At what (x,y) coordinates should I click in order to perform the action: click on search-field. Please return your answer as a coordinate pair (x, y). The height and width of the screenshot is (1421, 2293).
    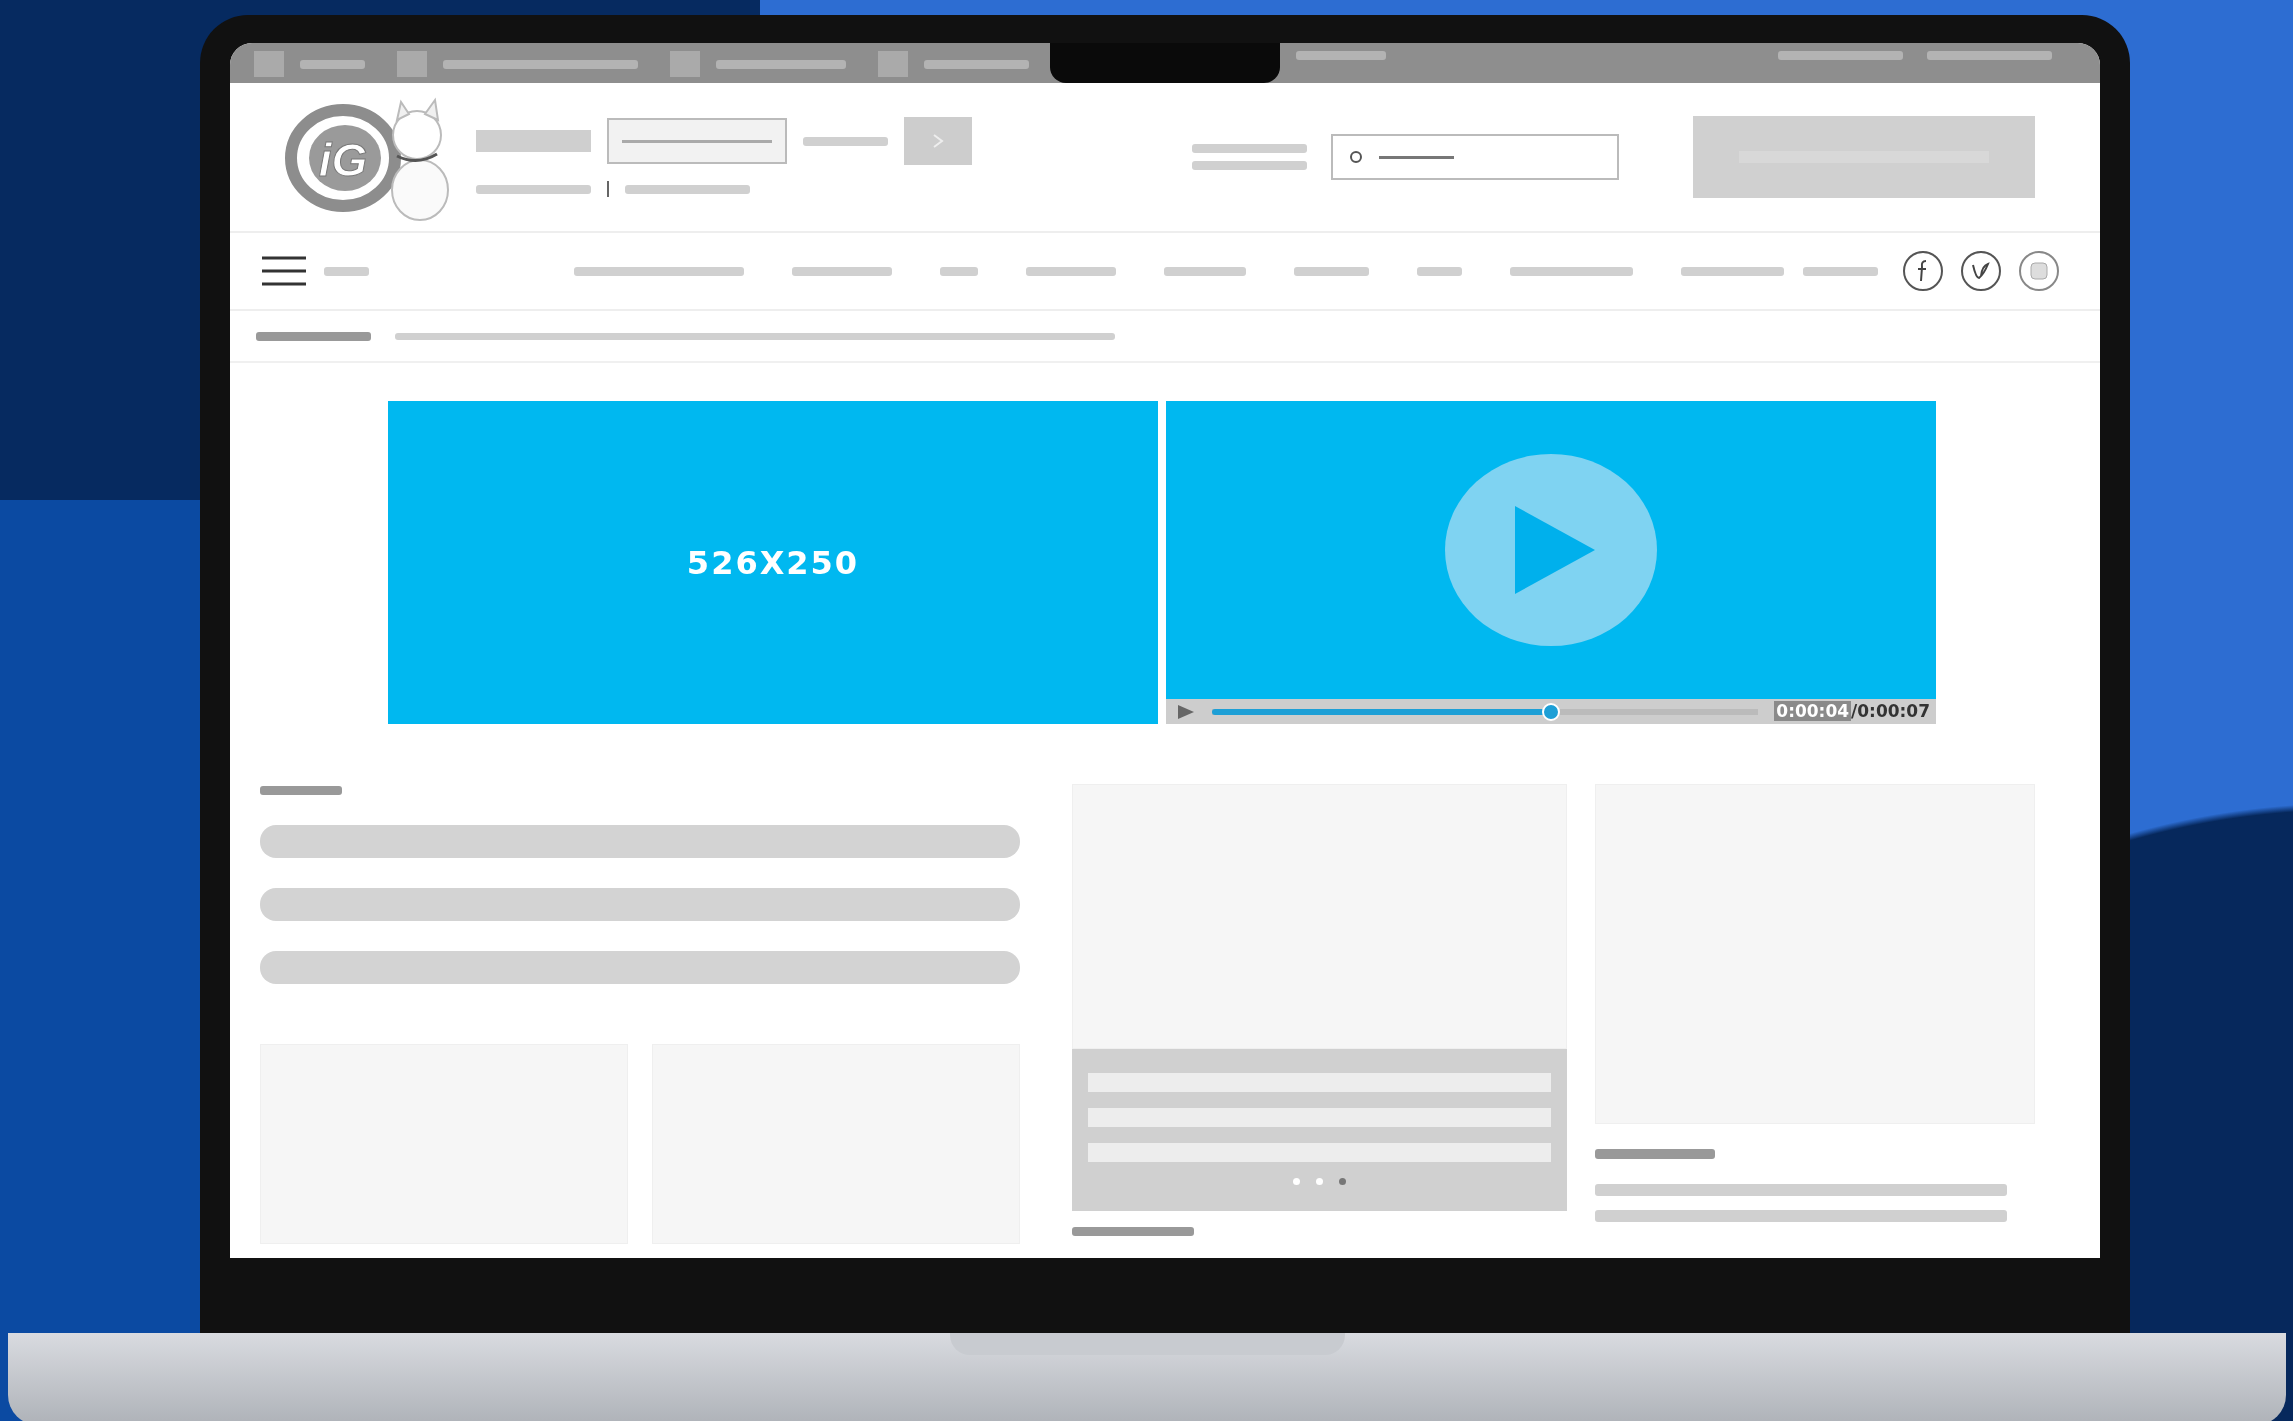
    Looking at the image, I should click on (1475, 157).